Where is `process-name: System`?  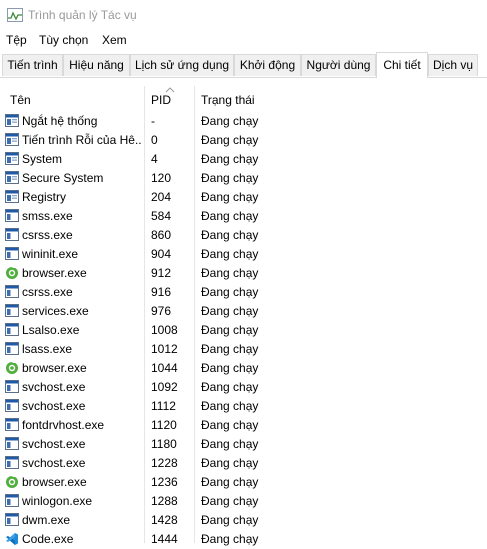 process-name: System is located at coordinates (42, 159).